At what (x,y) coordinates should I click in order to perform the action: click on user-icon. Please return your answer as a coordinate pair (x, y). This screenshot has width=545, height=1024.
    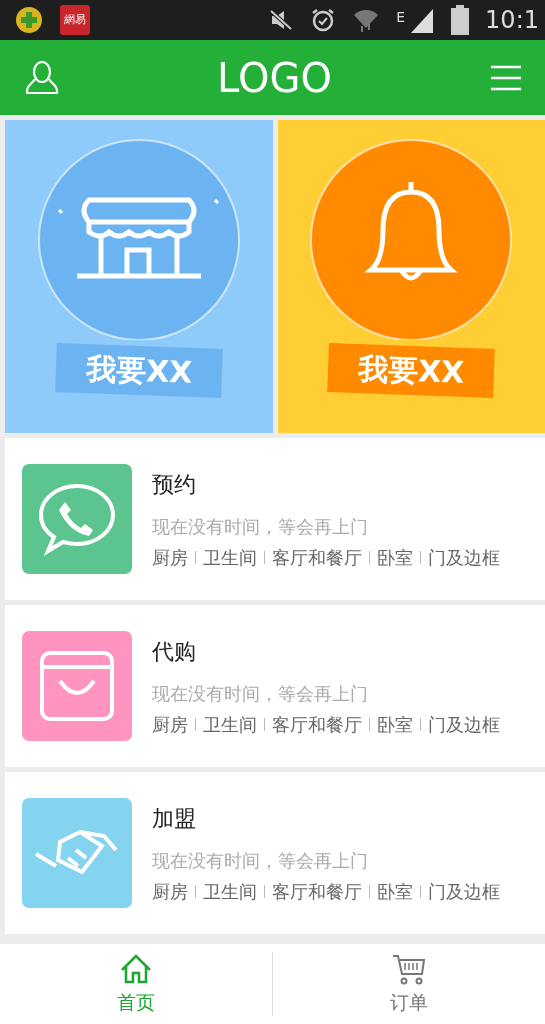
    Looking at the image, I should click on (42, 77).